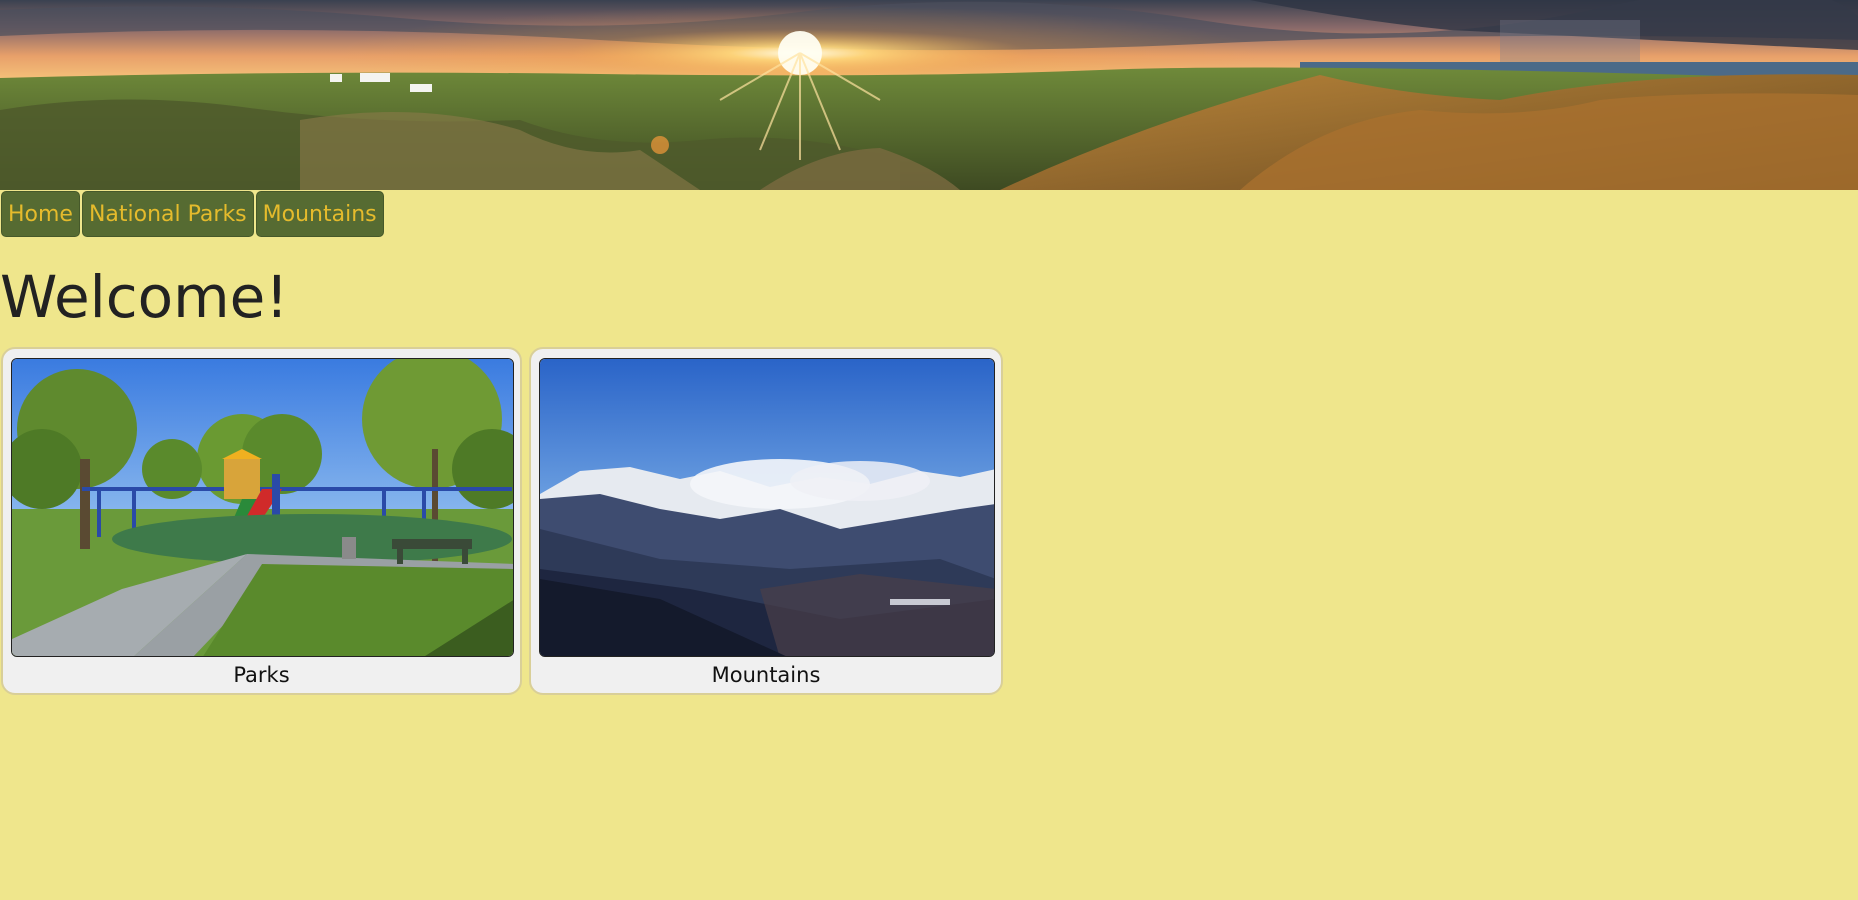 The width and height of the screenshot is (1858, 900). What do you see at coordinates (766, 675) in the screenshot?
I see `card-mountains-caption: Mountains` at bounding box center [766, 675].